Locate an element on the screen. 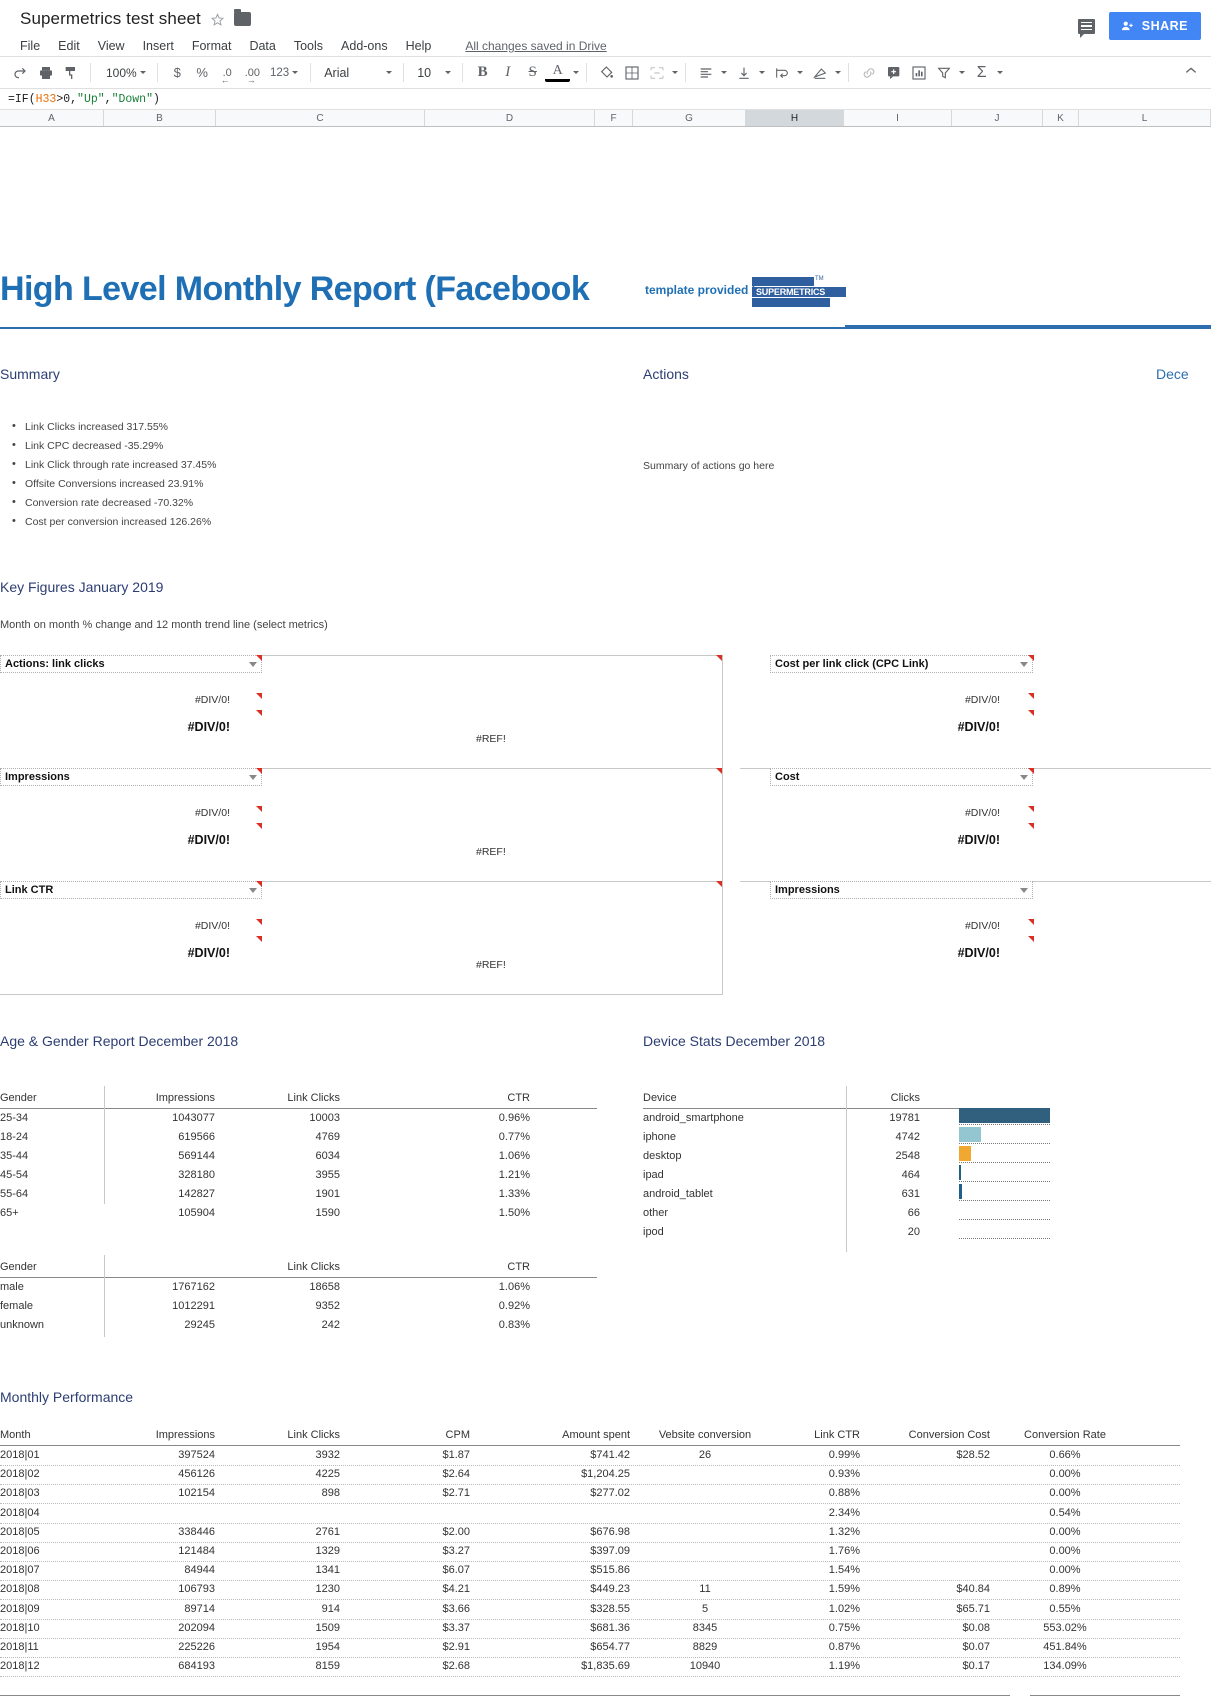  column-header-H: H is located at coordinates (795, 118).